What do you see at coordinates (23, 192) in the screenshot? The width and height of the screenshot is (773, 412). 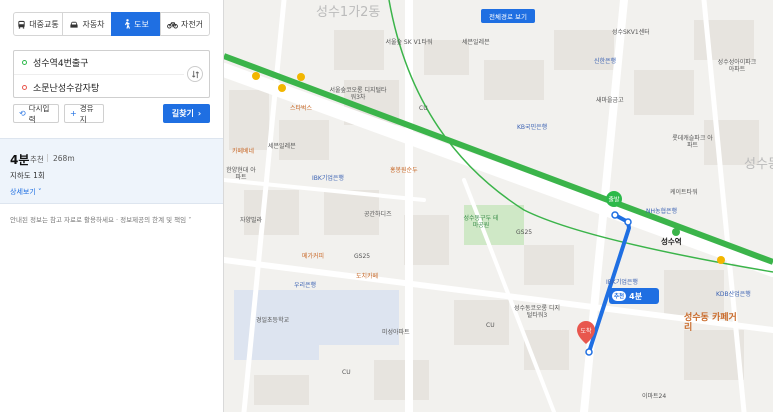 I see `detail-link-label: 상세보기` at bounding box center [23, 192].